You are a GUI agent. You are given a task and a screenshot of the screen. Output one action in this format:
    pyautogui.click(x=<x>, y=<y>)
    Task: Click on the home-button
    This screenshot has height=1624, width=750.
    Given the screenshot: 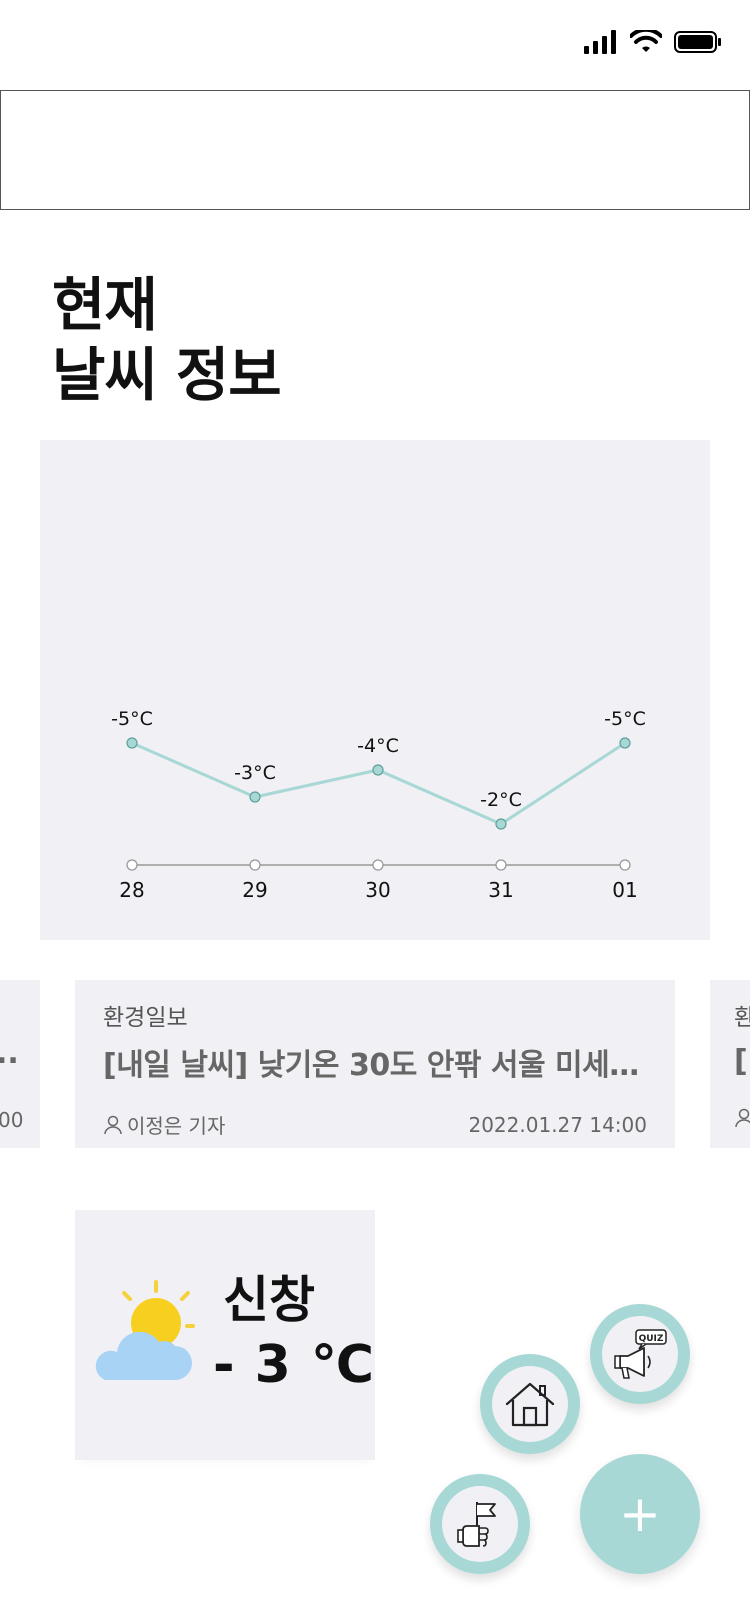 What is the action you would take?
    pyautogui.click(x=530, y=1404)
    